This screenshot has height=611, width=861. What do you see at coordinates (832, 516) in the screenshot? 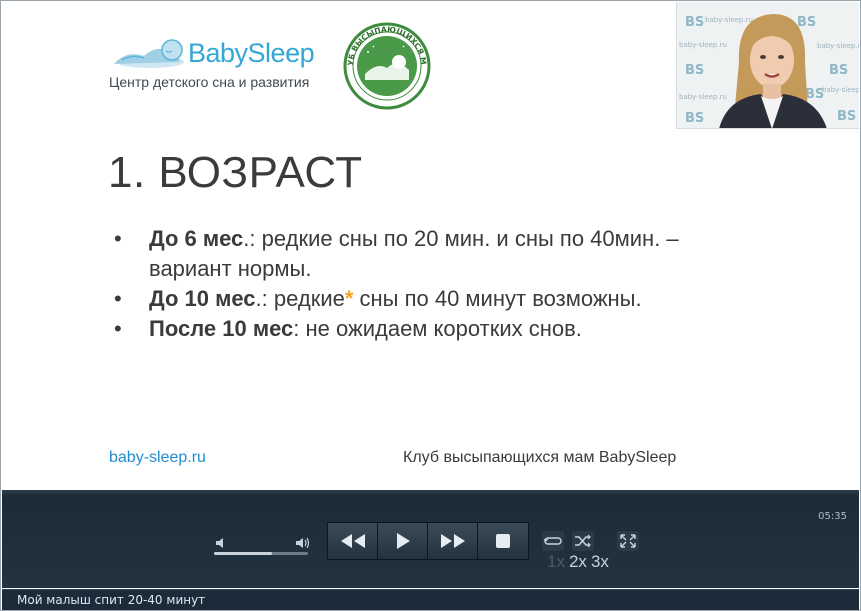
I see `elapsed-time: 05:35` at bounding box center [832, 516].